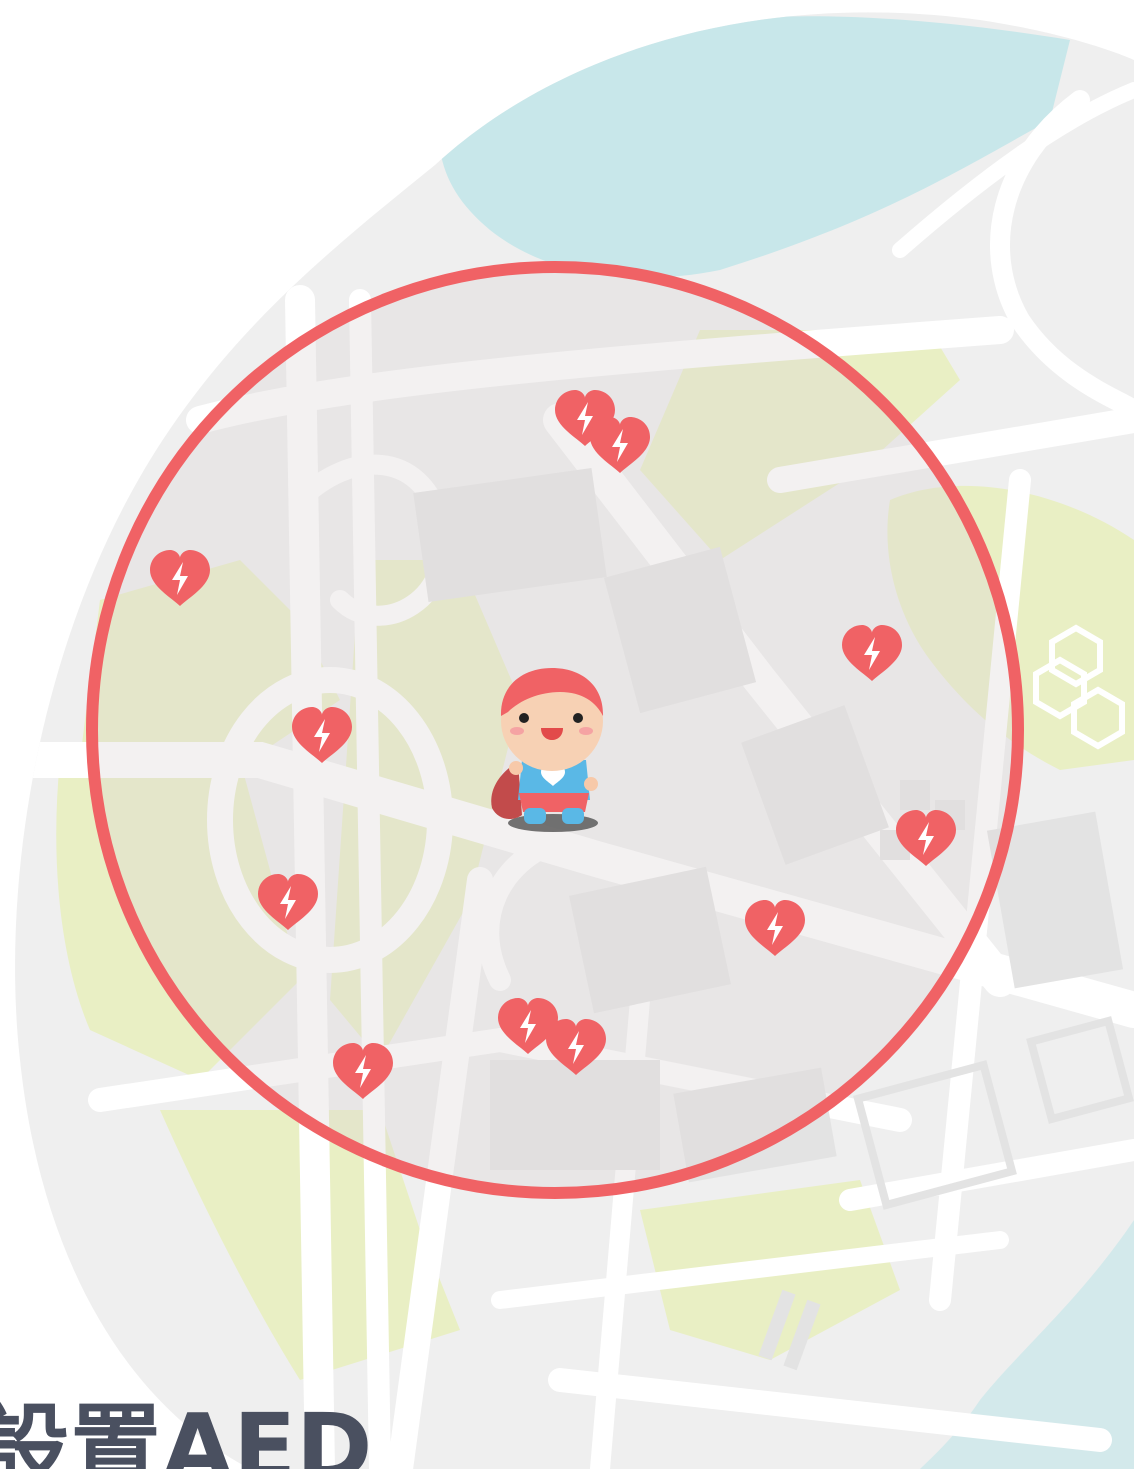 Image resolution: width=1134 pixels, height=1469 pixels. I want to click on page-caption: 設置AED, so click(186, 1431).